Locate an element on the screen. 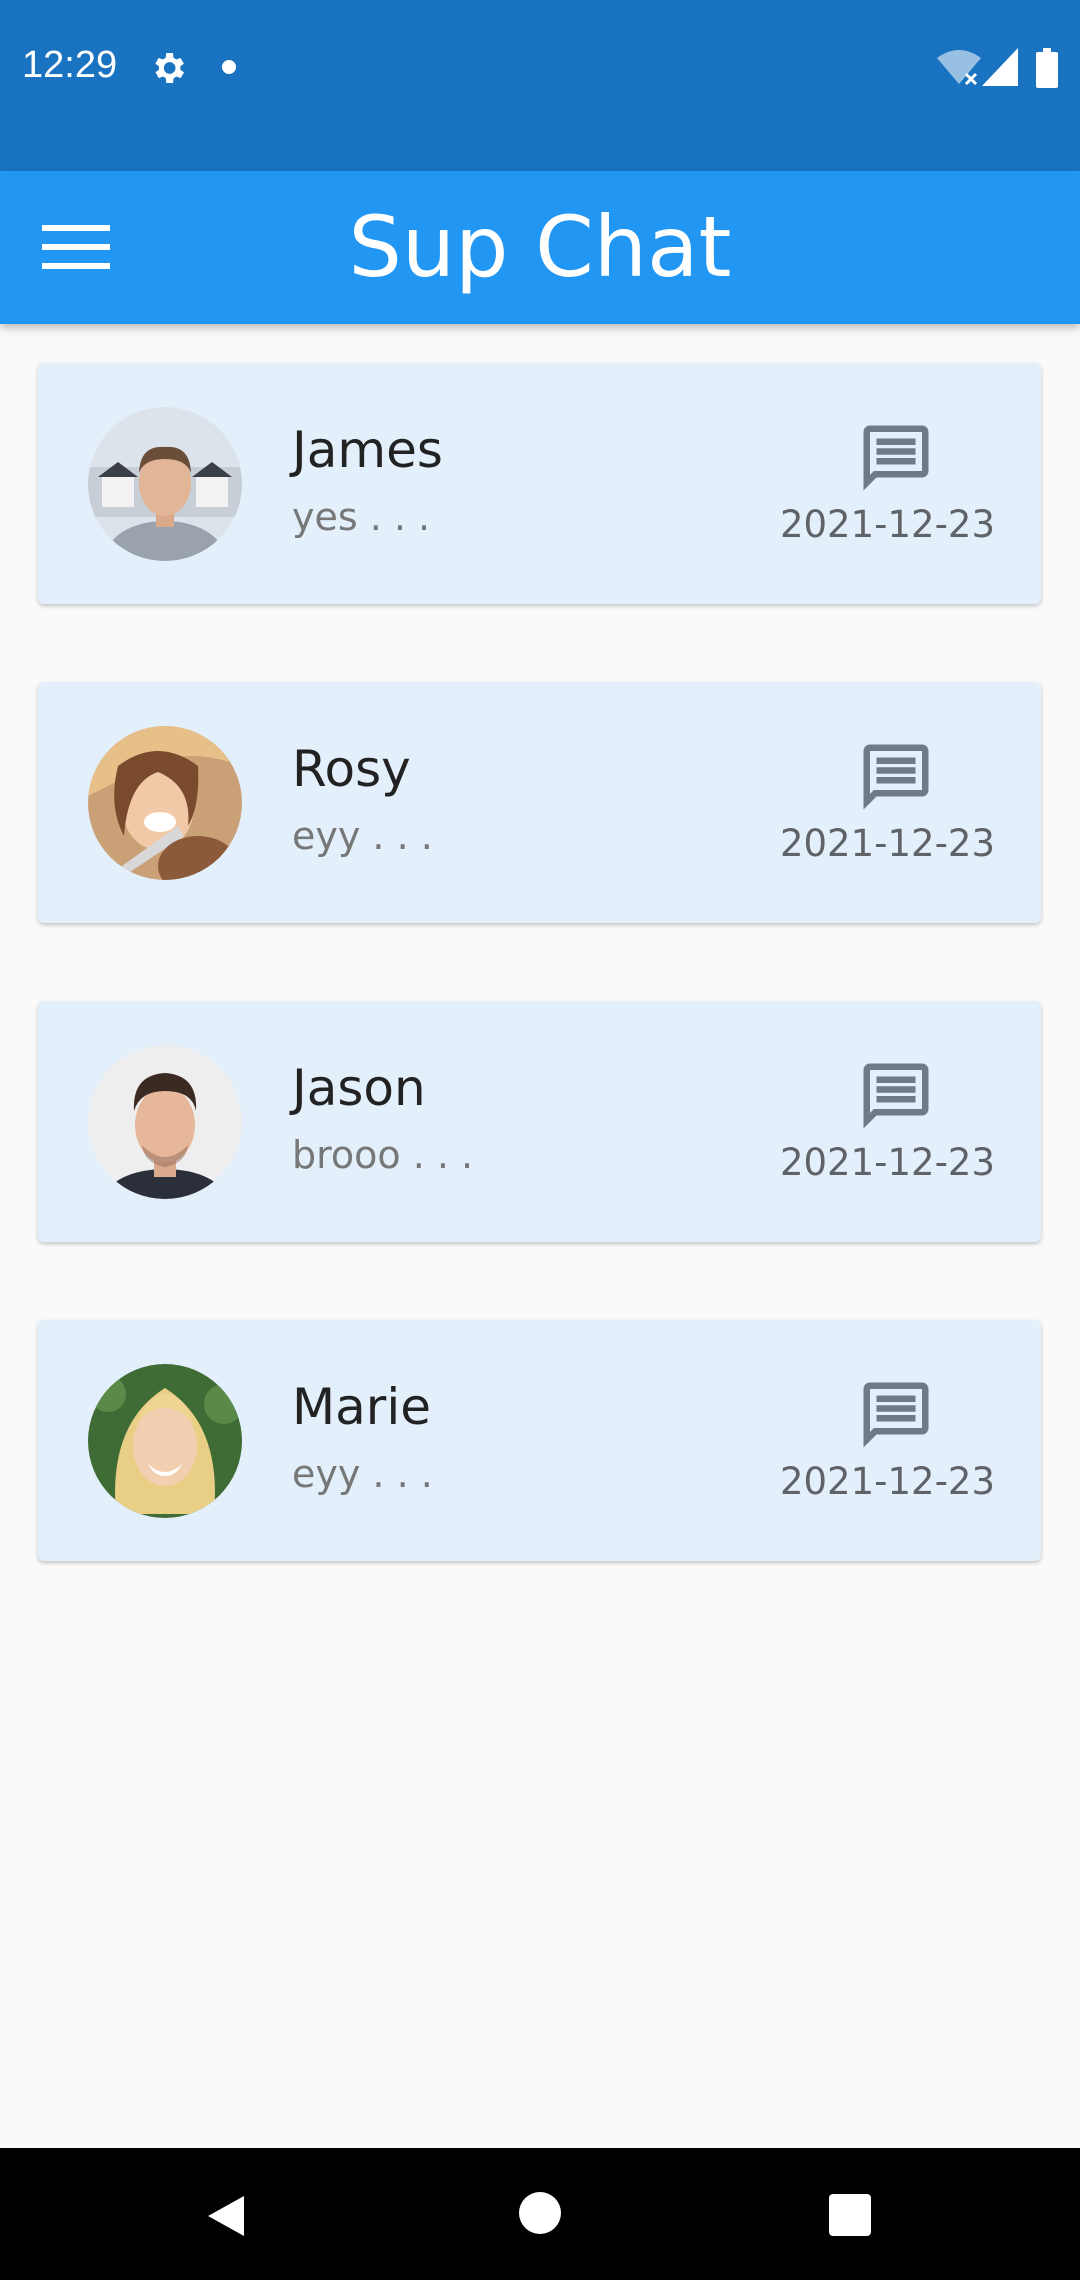 This screenshot has height=2280, width=1080. app-title: Sup Chat is located at coordinates (540, 247).